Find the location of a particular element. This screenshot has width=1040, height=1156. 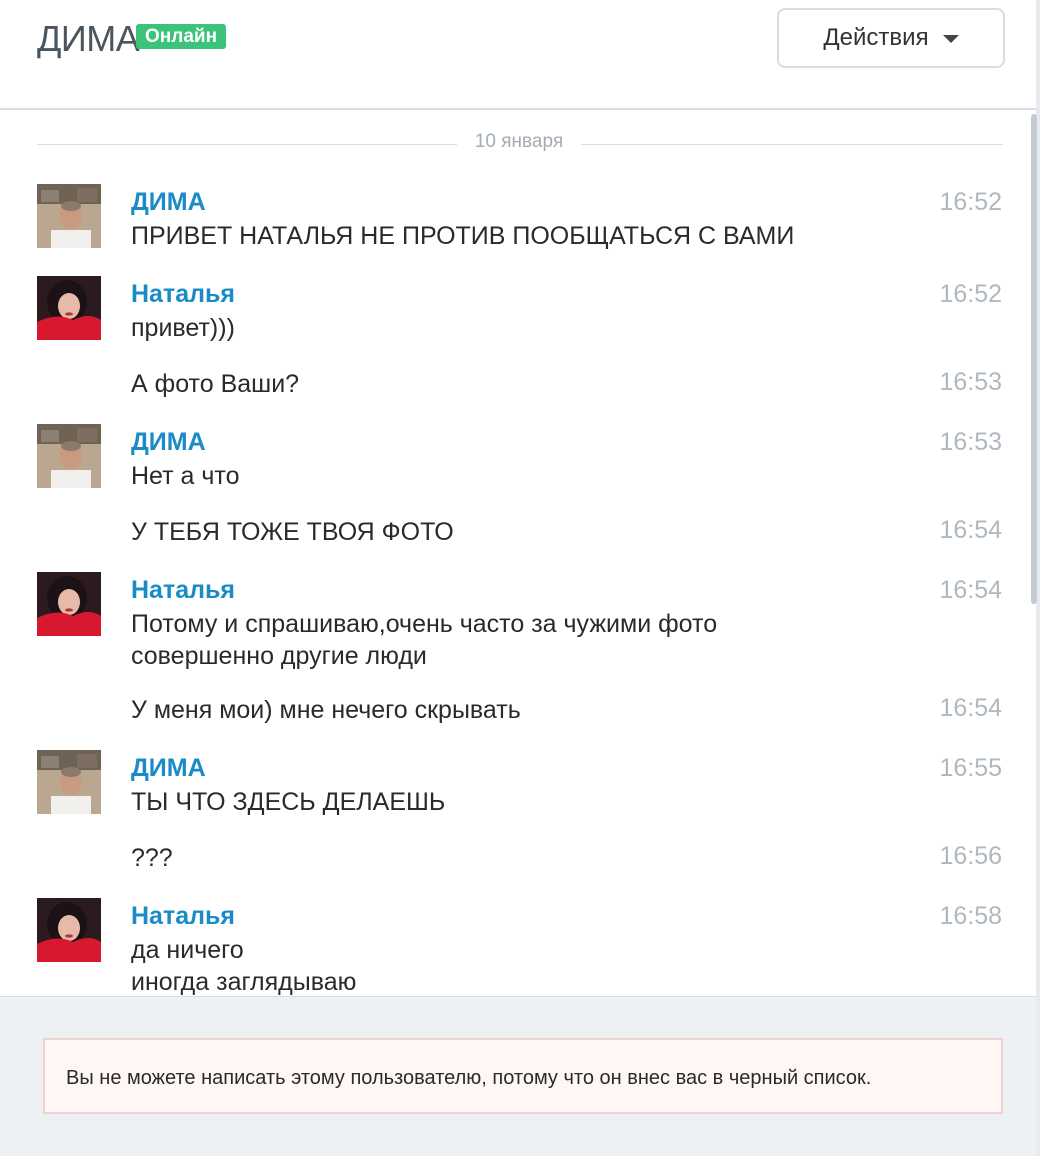

message-time: 16:55 is located at coordinates (970, 768).